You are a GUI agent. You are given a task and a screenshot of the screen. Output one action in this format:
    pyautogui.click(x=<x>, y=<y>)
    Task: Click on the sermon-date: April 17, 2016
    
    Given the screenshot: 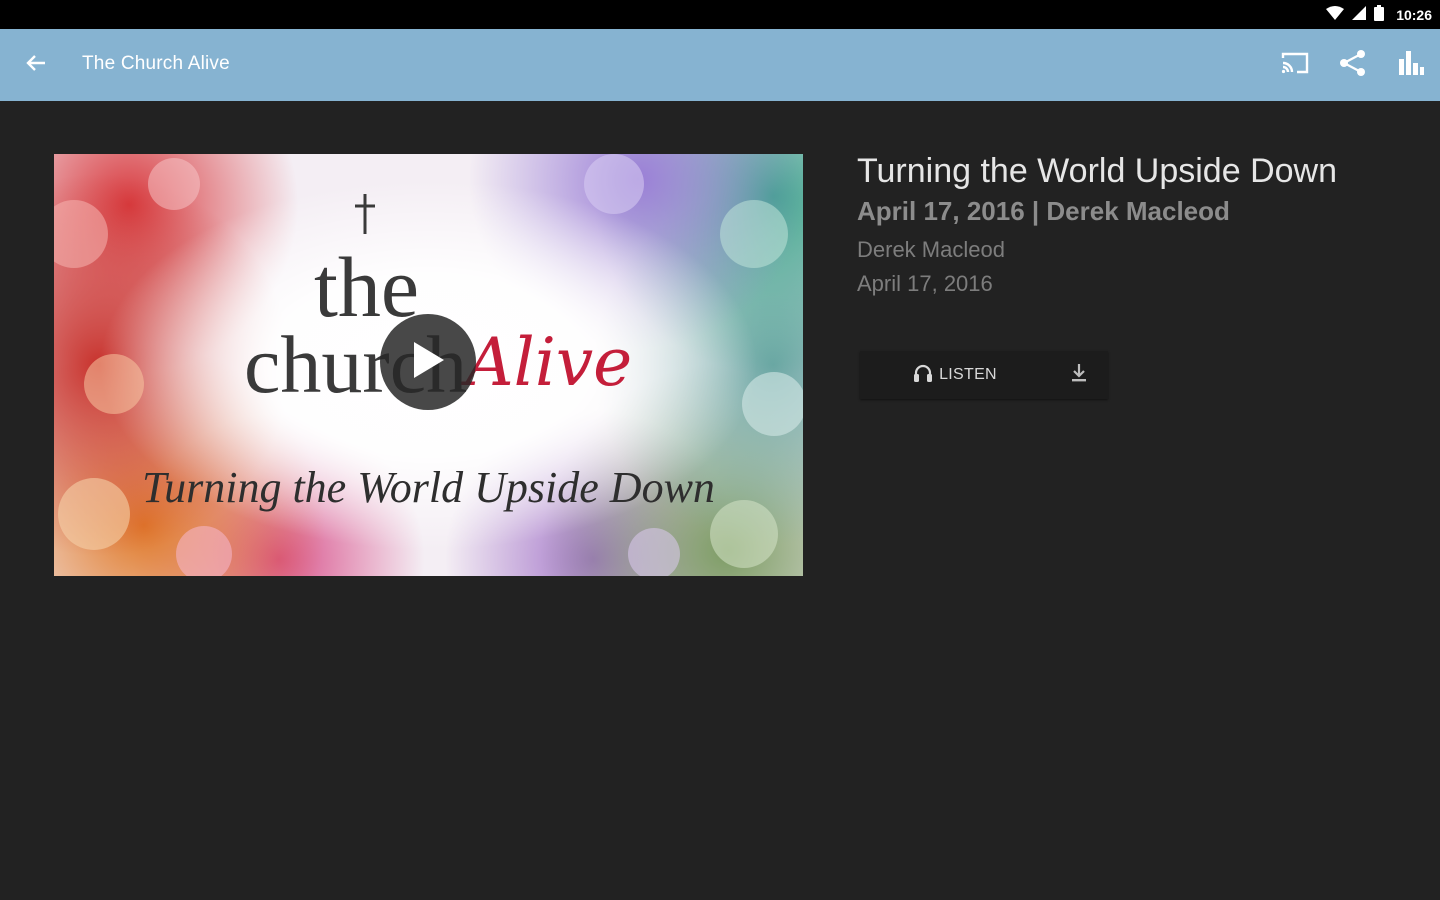 What is the action you would take?
    pyautogui.click(x=925, y=283)
    